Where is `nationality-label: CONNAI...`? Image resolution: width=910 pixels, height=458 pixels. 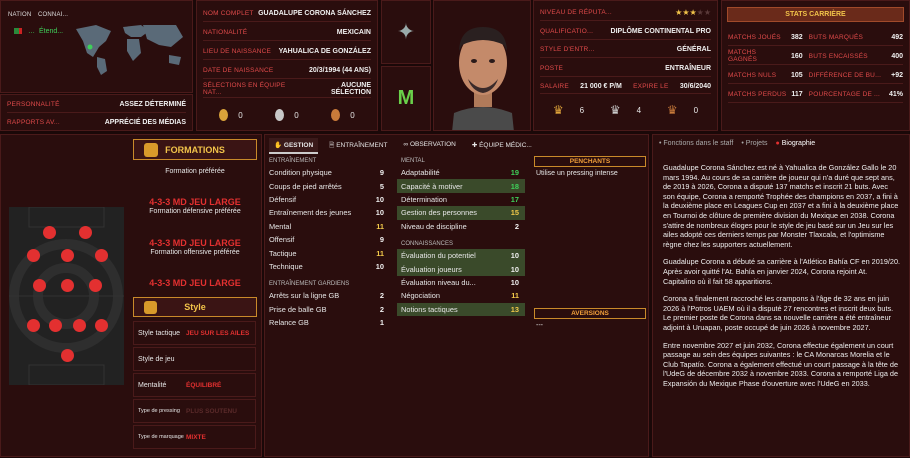
nationality-label: CONNAI... is located at coordinates (53, 15).